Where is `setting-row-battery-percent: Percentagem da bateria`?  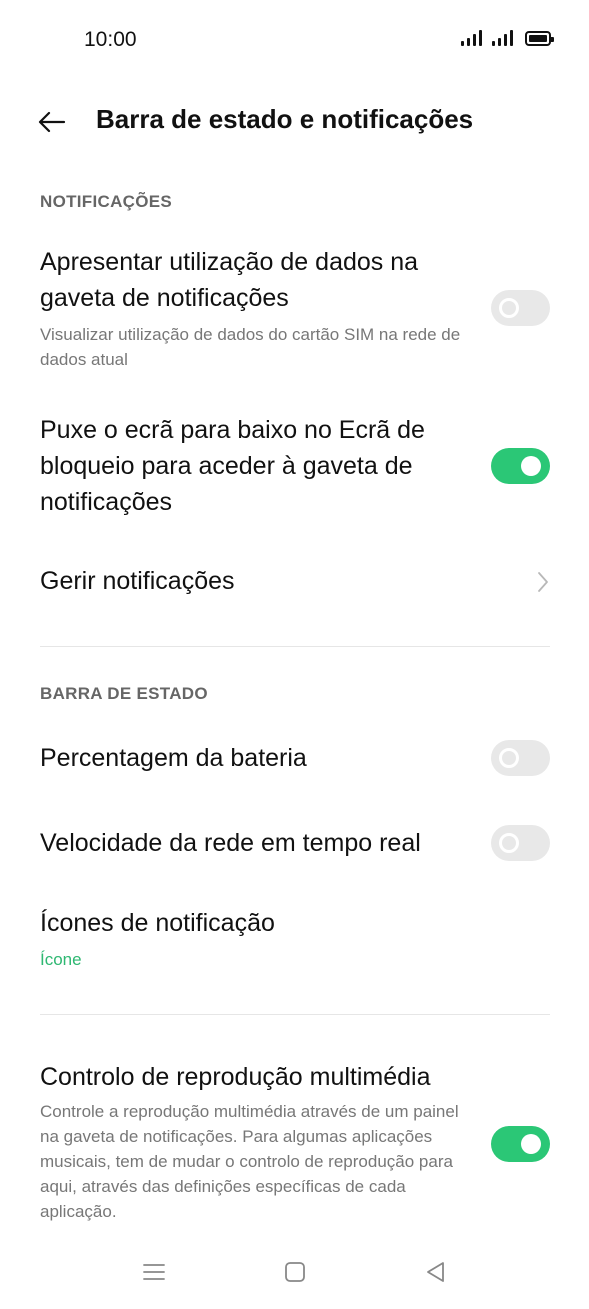 setting-row-battery-percent: Percentagem da bateria is located at coordinates (294, 760).